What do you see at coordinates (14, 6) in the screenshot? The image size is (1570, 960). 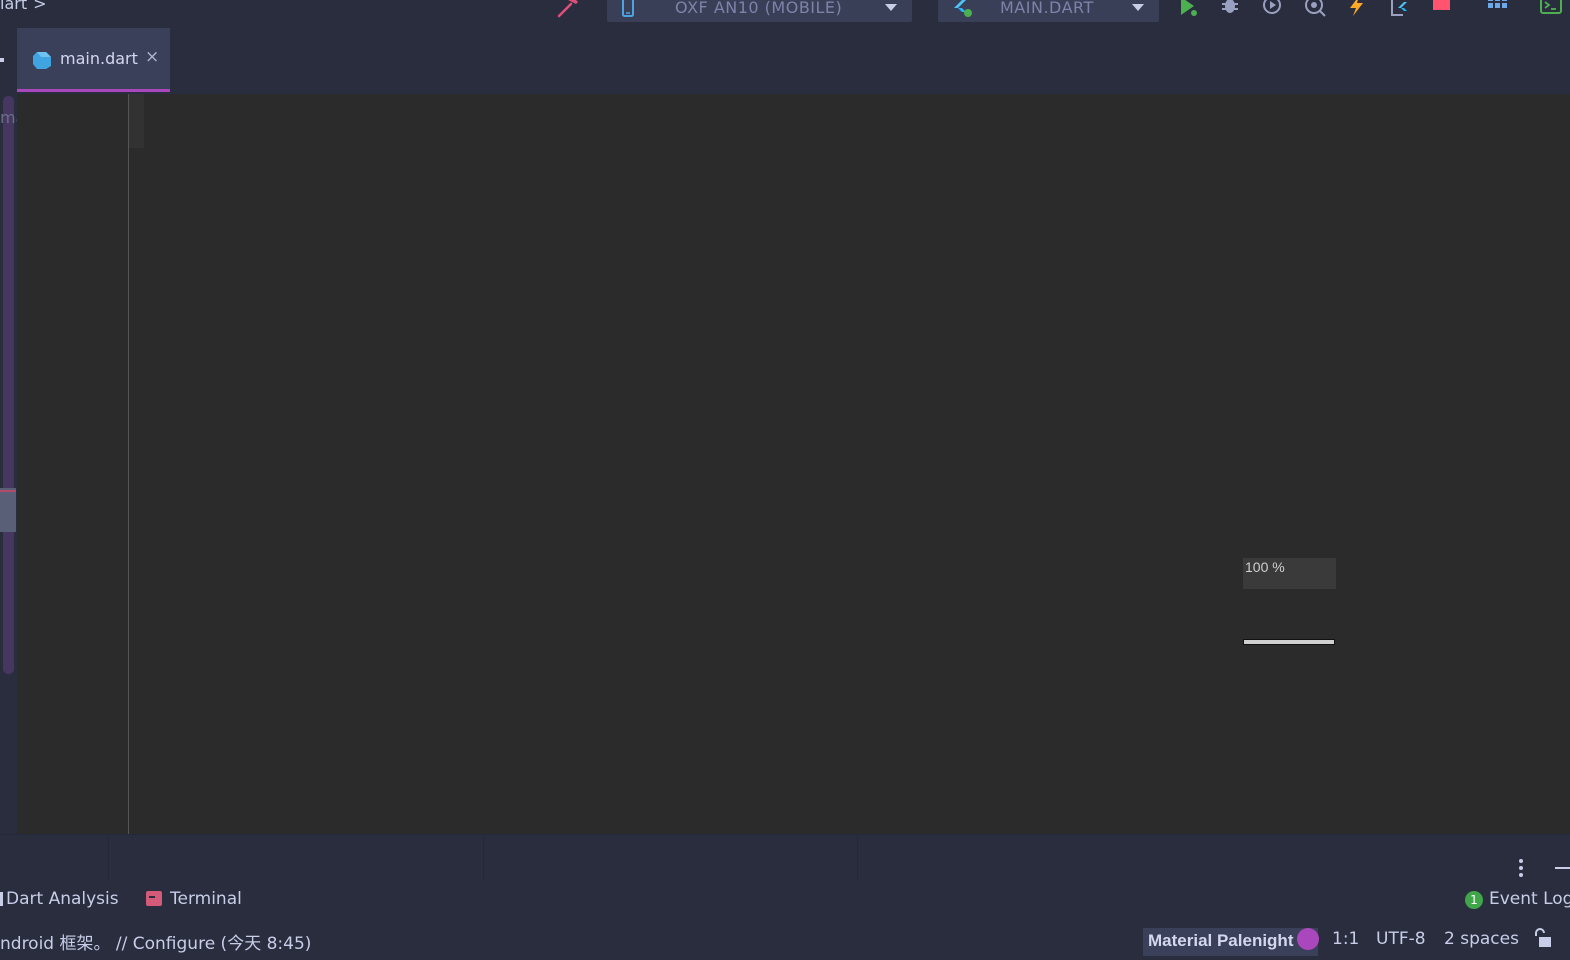 I see `breadcrumb-label: lart` at bounding box center [14, 6].